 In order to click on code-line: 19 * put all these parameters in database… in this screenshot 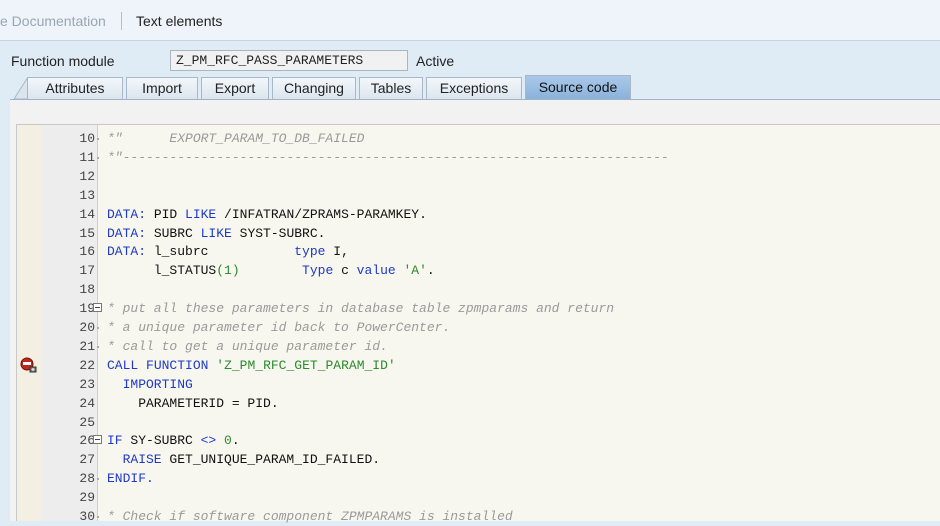, I will do `click(478, 308)`.